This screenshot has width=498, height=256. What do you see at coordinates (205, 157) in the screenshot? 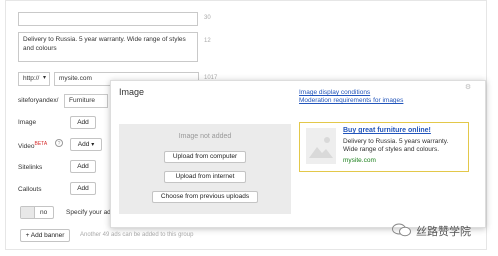
I see `upload-from-computer-button: Upload from computer` at bounding box center [205, 157].